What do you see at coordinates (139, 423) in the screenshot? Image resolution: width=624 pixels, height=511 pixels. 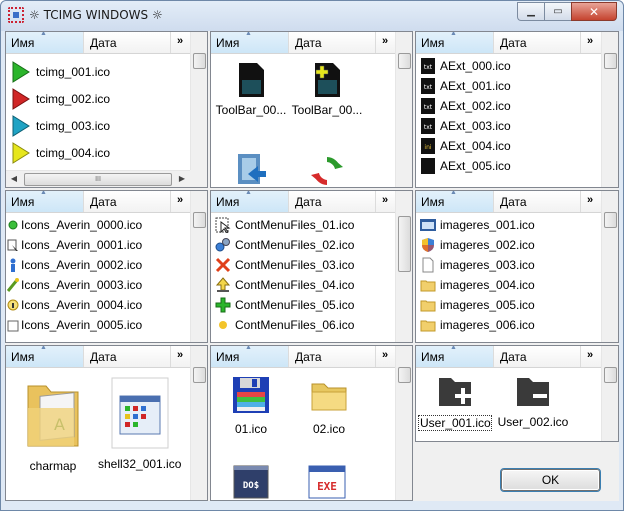 I see `icon-tile: shell32_001.ico` at bounding box center [139, 423].